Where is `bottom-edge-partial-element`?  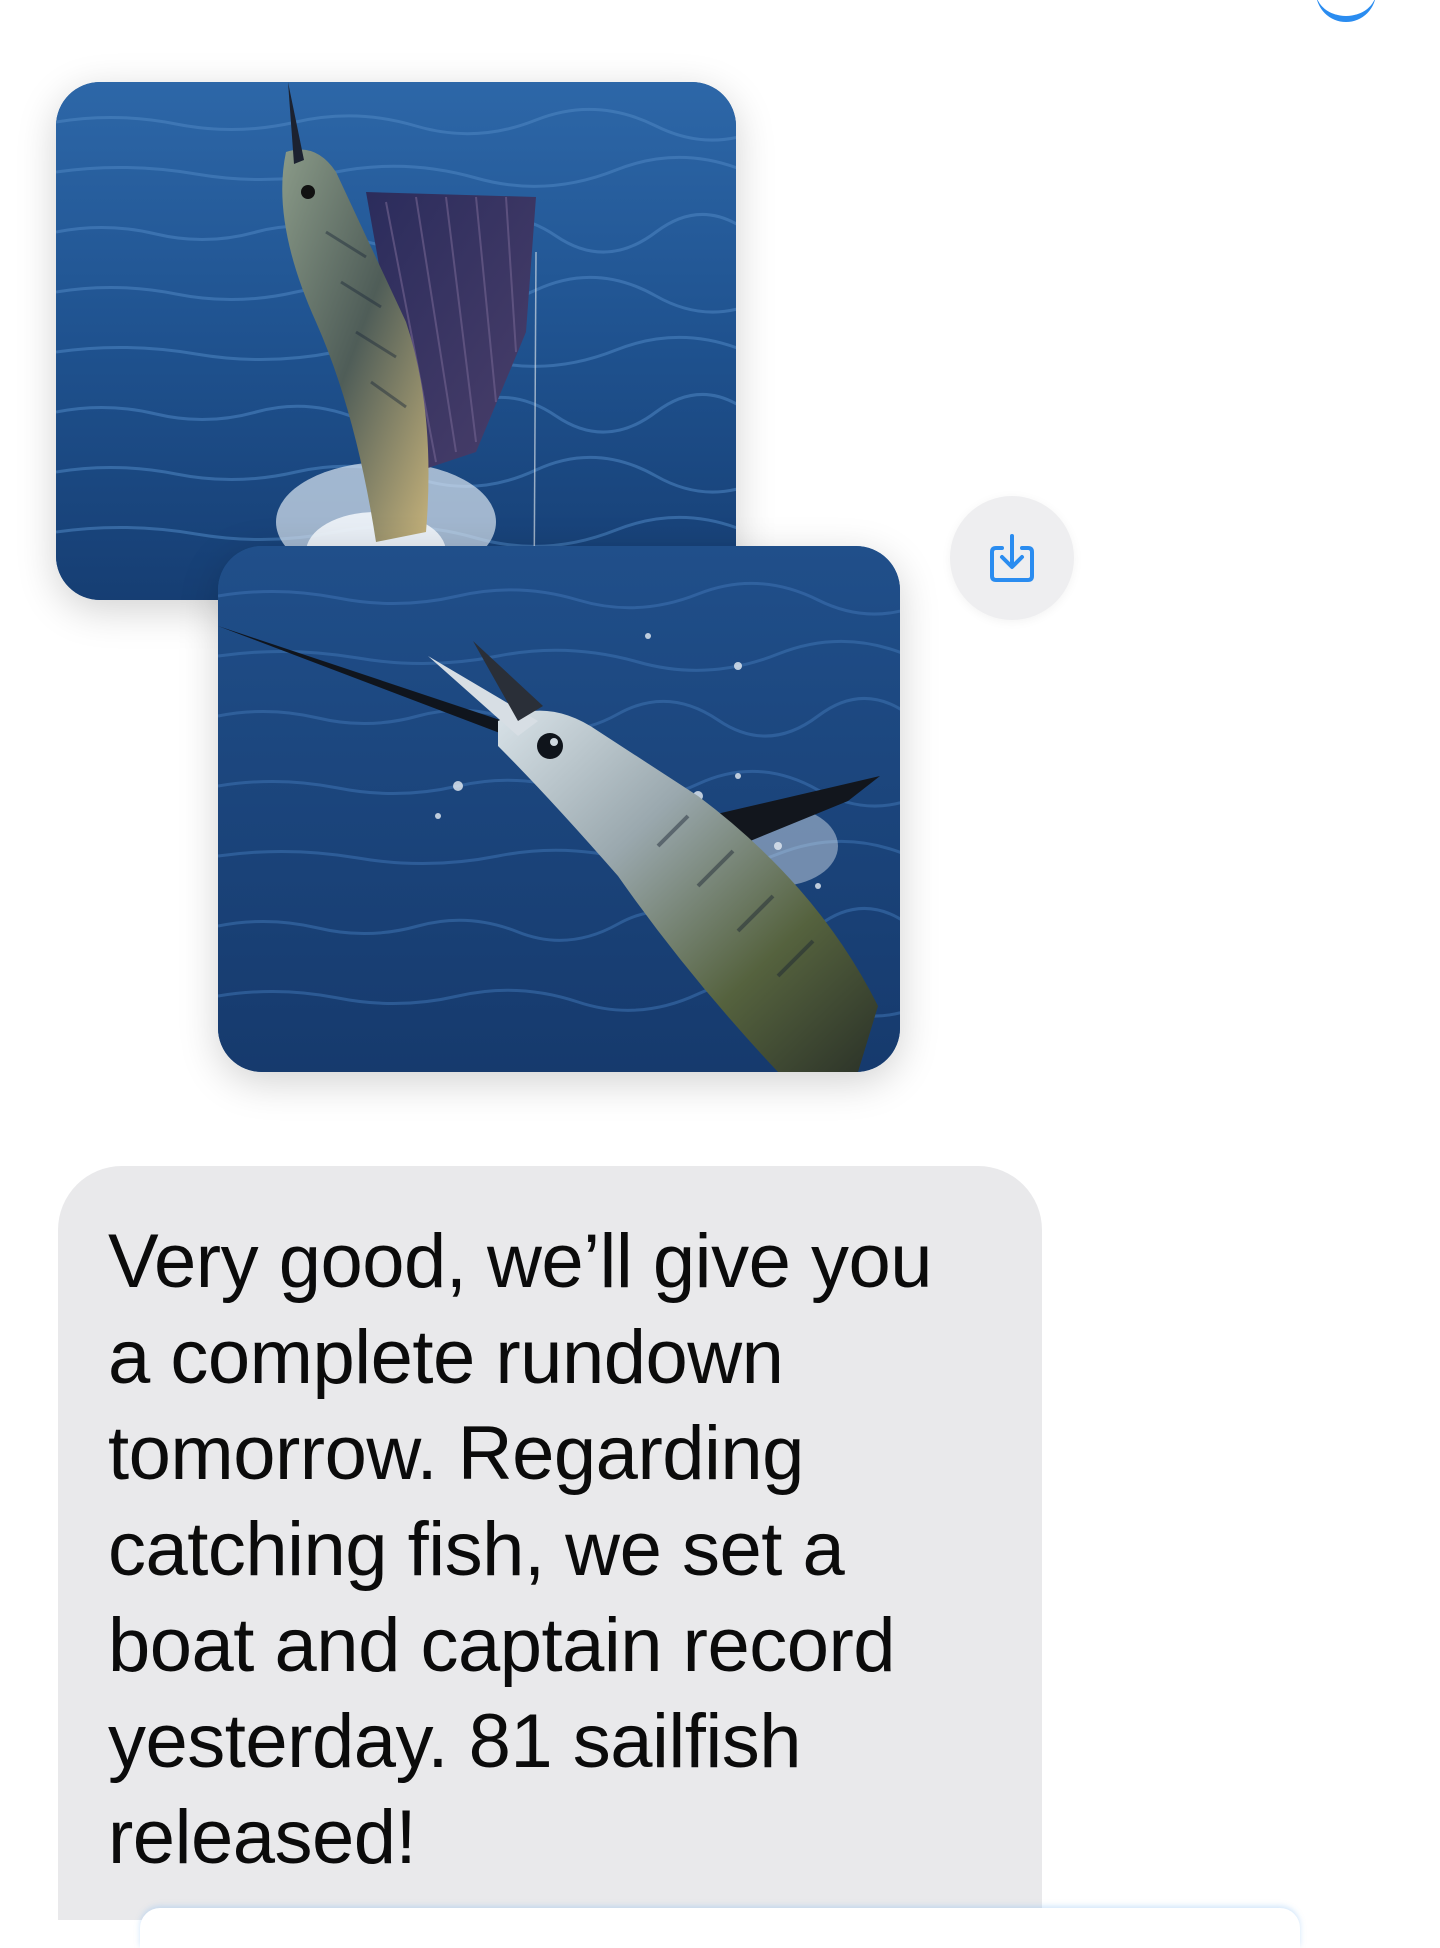 bottom-edge-partial-element is located at coordinates (720, 1928).